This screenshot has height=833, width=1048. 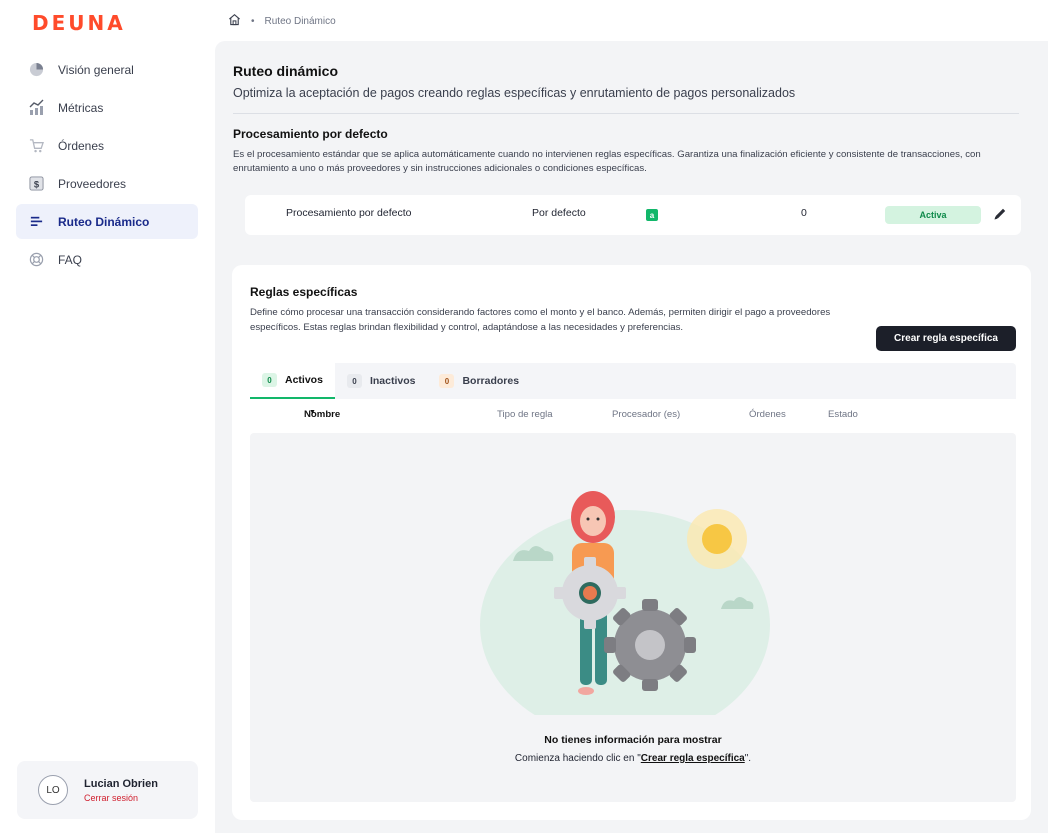 I want to click on breadcrumb-current: Ruteo Dinámico, so click(x=300, y=21).